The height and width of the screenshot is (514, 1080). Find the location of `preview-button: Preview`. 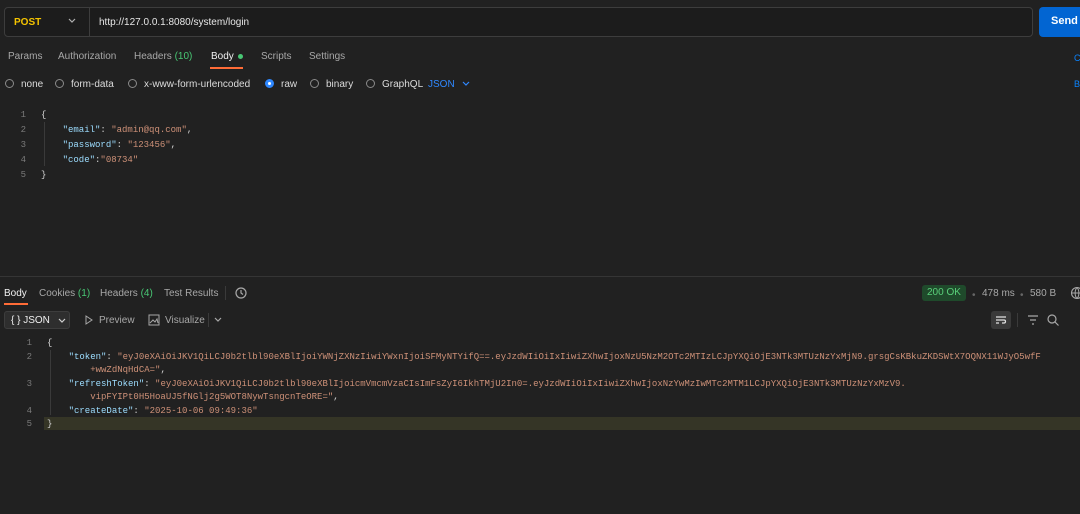

preview-button: Preview is located at coordinates (117, 320).